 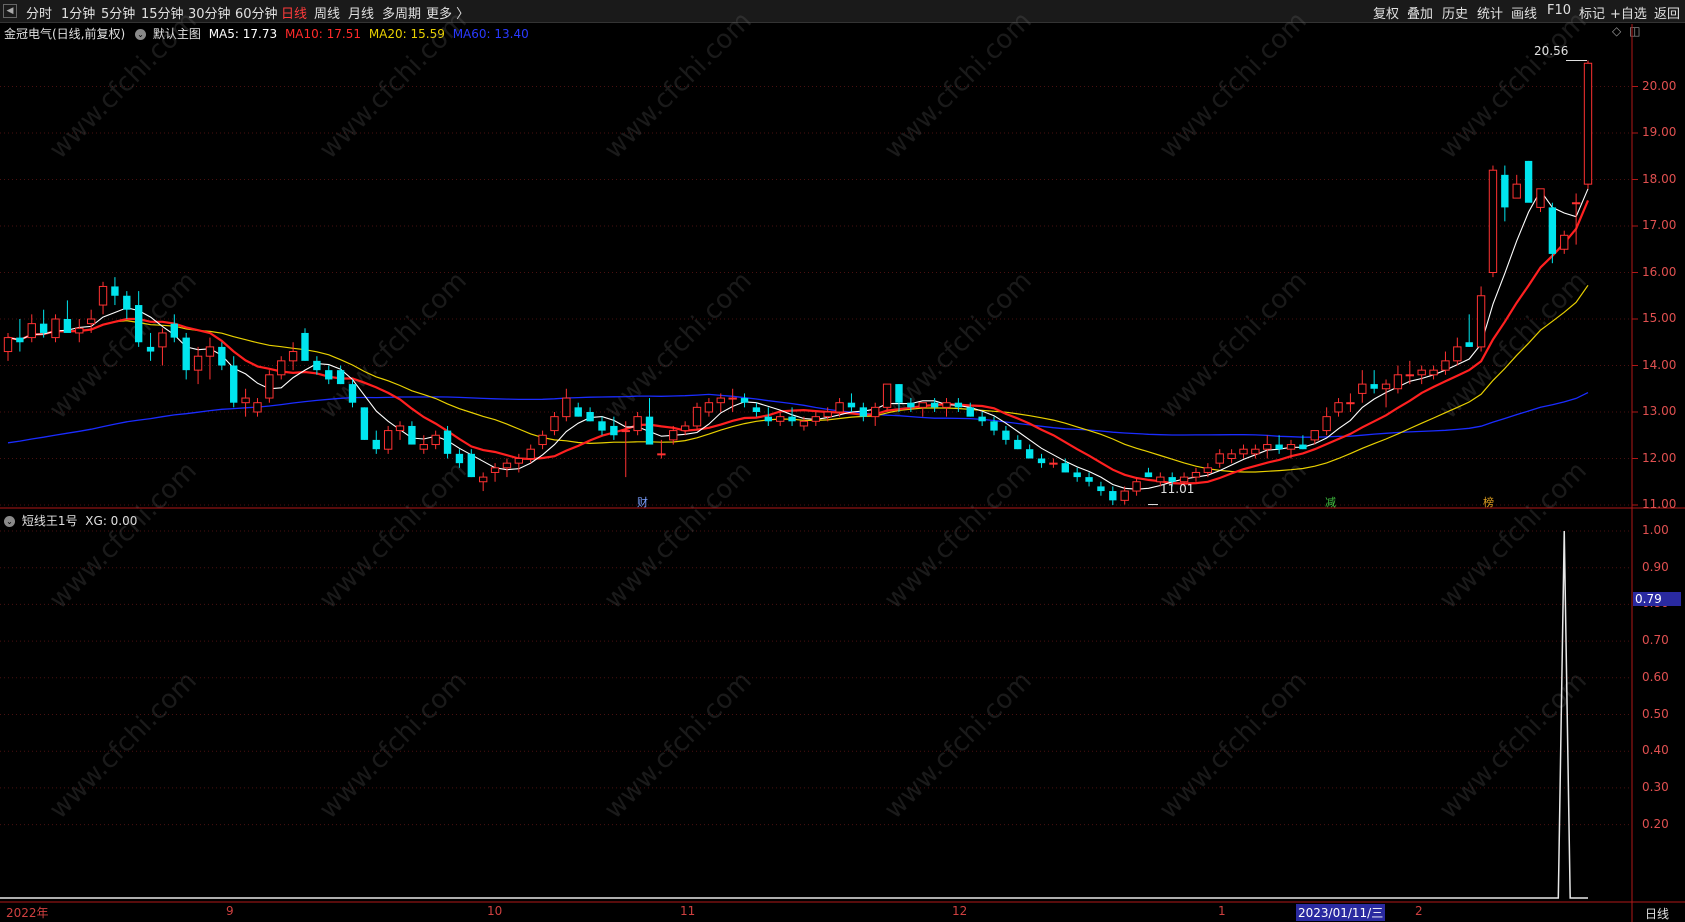 I want to click on event-mark-finance: 财, so click(x=642, y=502).